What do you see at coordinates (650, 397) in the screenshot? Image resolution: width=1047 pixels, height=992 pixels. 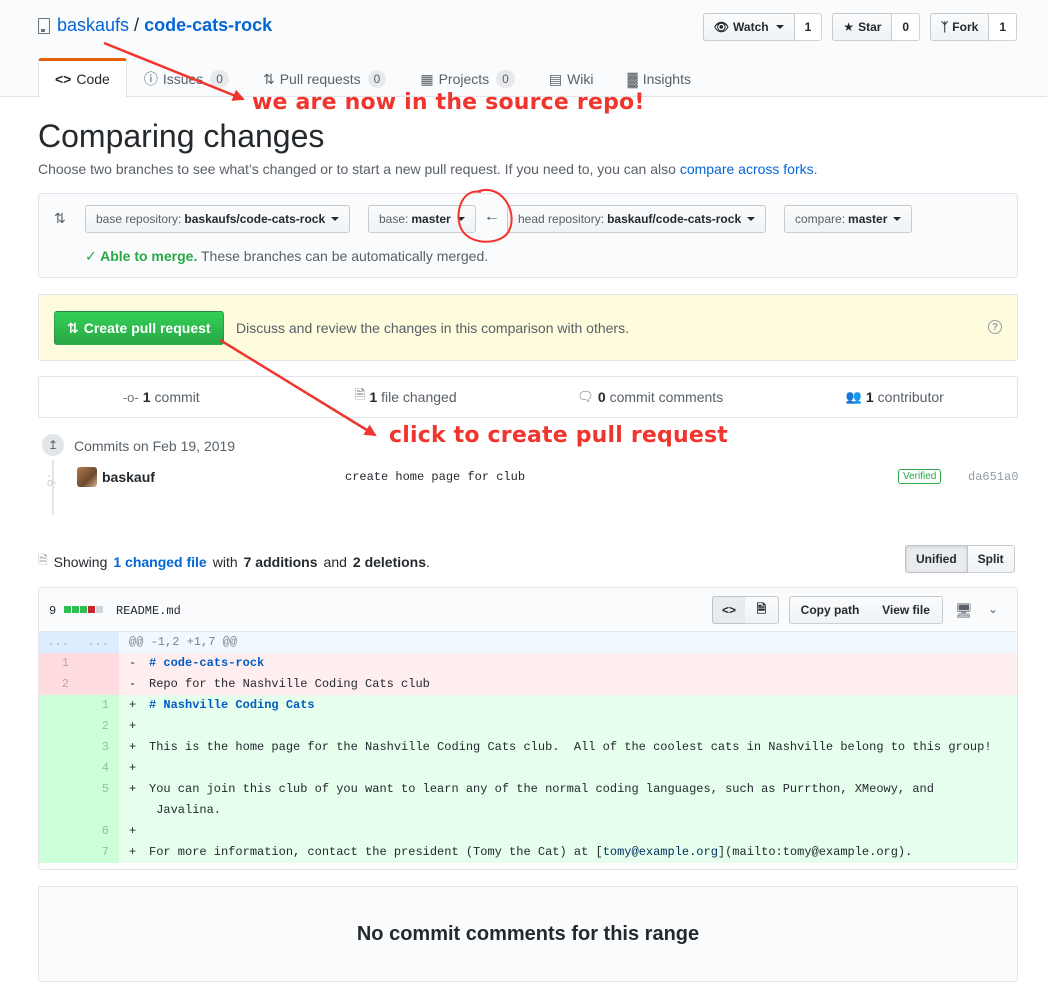 I see `comments-summary: 🗨 0 commit comments` at bounding box center [650, 397].